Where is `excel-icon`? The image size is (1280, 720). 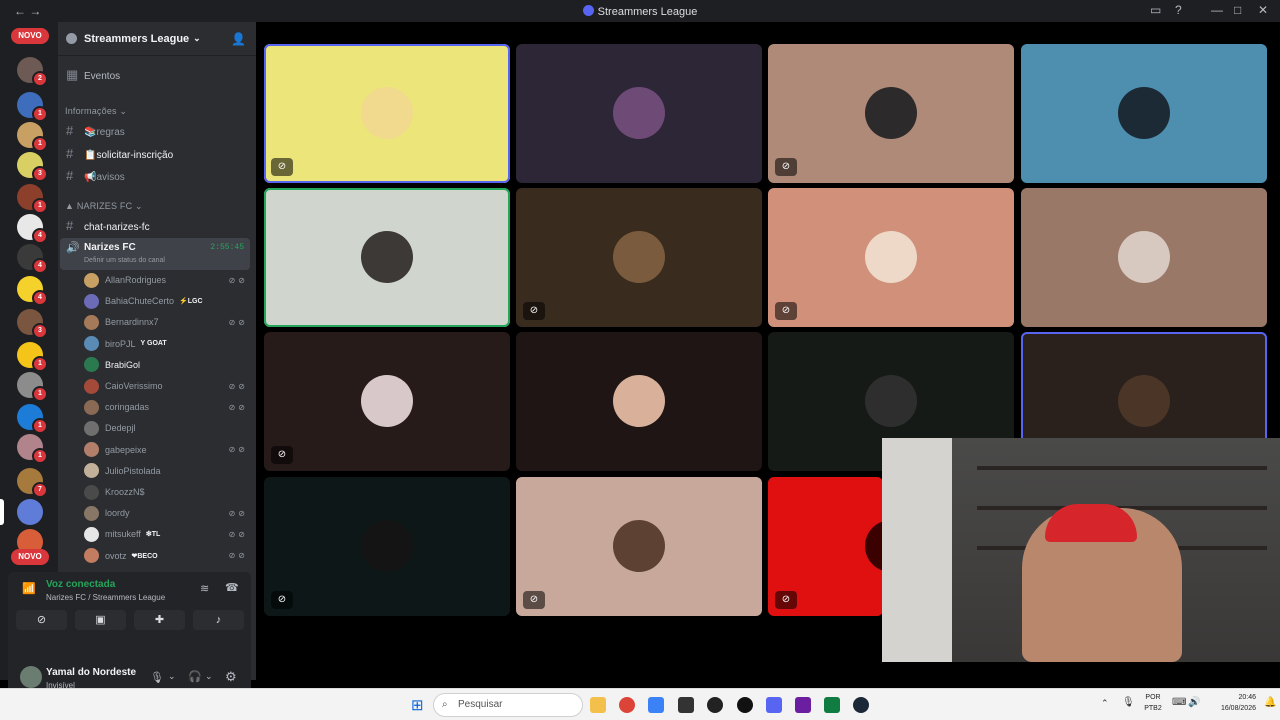
excel-icon is located at coordinates (832, 705).